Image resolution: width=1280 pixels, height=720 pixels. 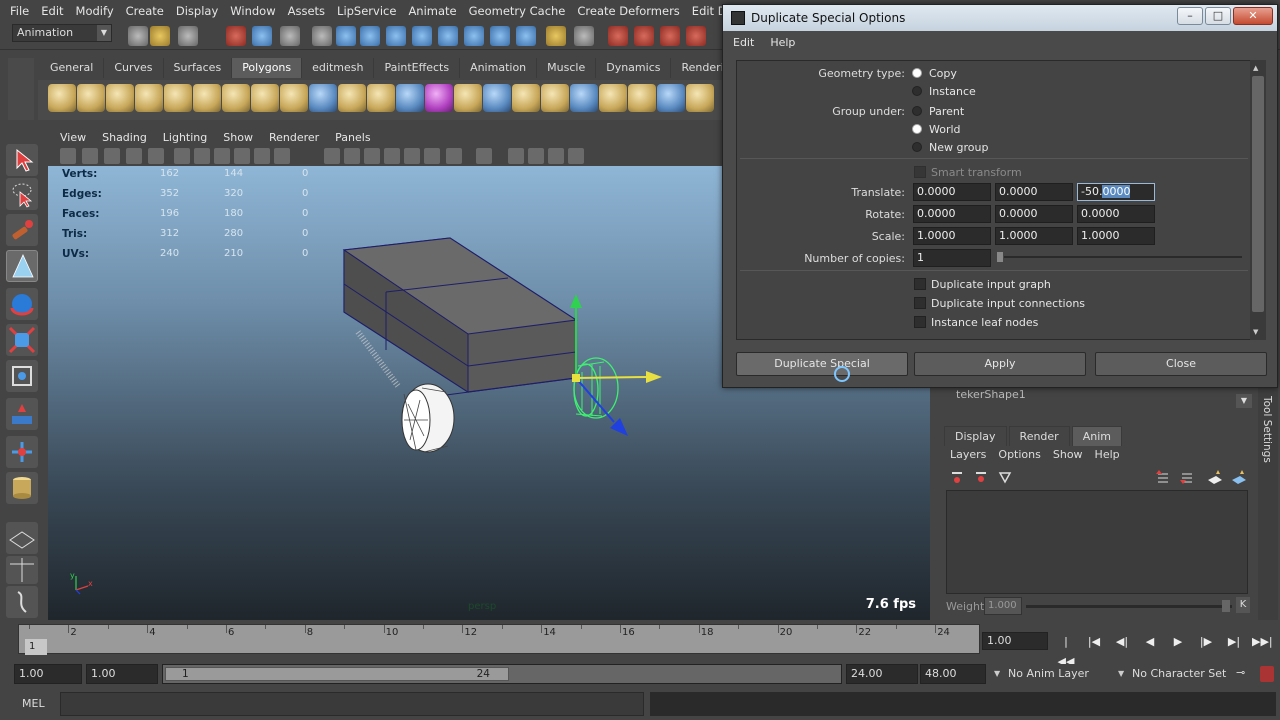 I want to click on close-icon: ✕, so click(x=1253, y=16).